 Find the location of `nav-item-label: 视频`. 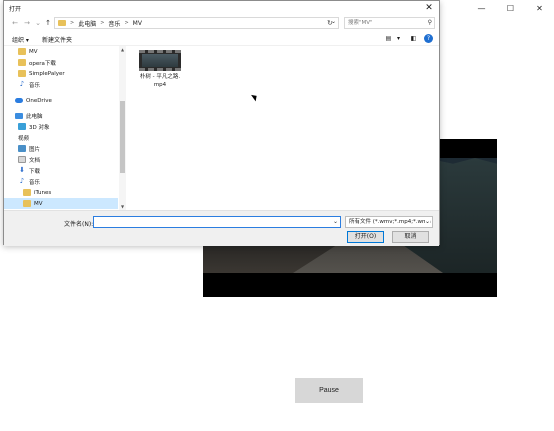

nav-item-label: 视频 is located at coordinates (24, 138).